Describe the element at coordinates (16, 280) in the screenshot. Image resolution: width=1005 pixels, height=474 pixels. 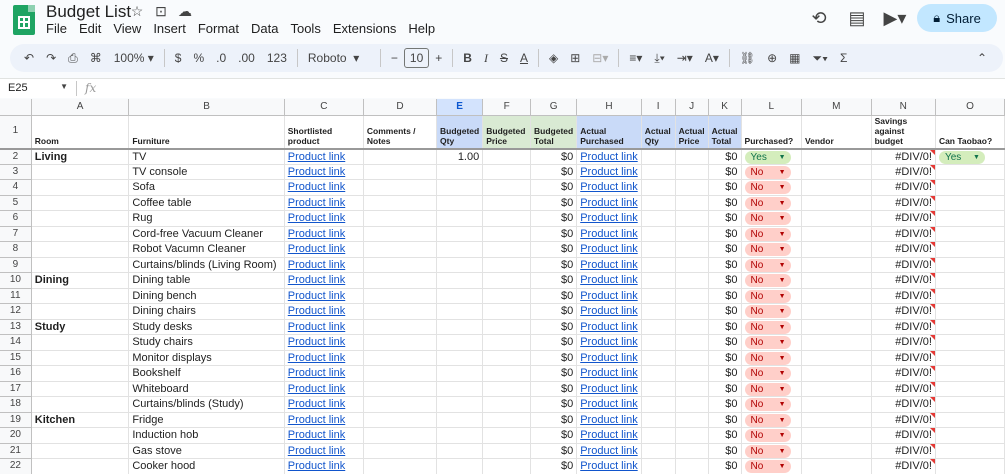
I see `row-number: 10` at that location.